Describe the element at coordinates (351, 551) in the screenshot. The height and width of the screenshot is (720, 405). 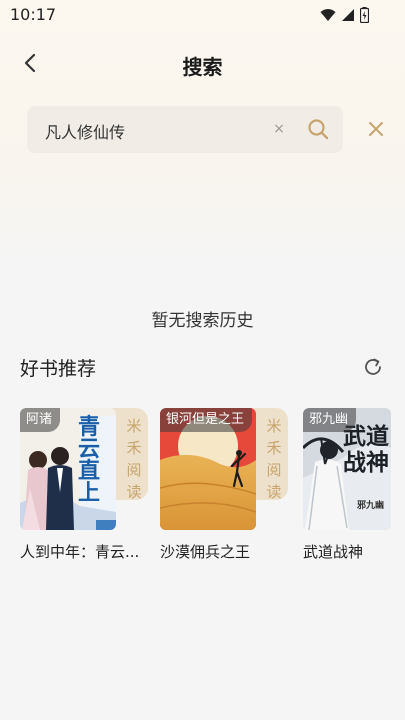
I see `book-title: 武道战神` at that location.